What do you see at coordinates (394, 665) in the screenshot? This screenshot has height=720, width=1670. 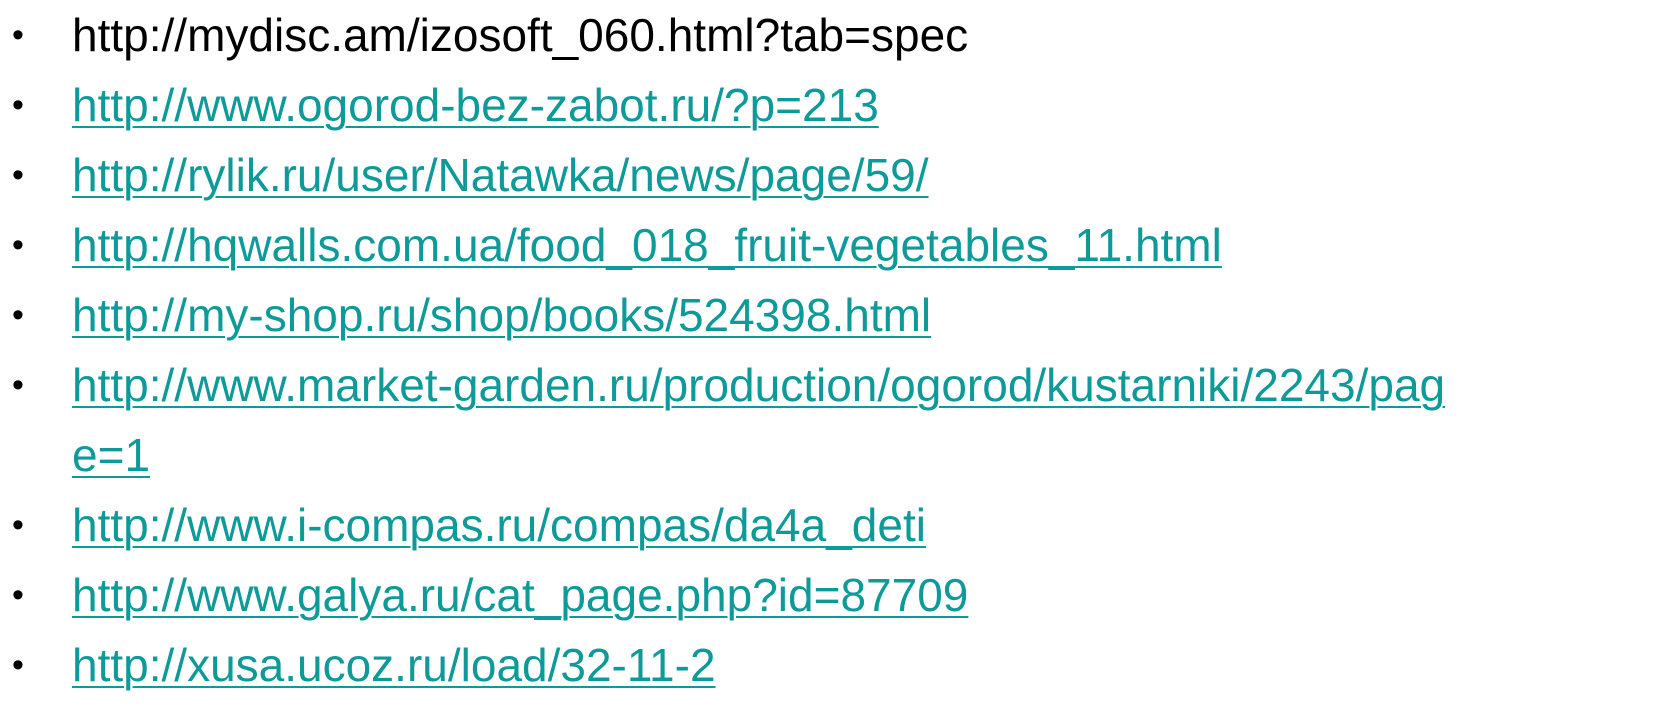 I see `url-link: http://xusa.ucoz.ru/load/32-11-2` at bounding box center [394, 665].